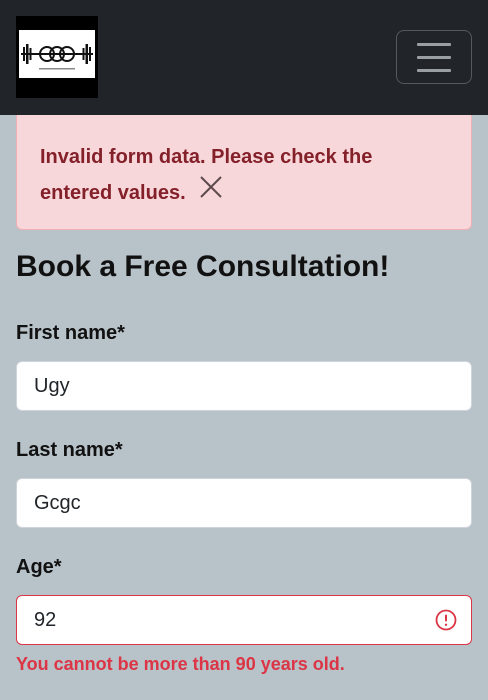  I want to click on first-name-input, so click(244, 386).